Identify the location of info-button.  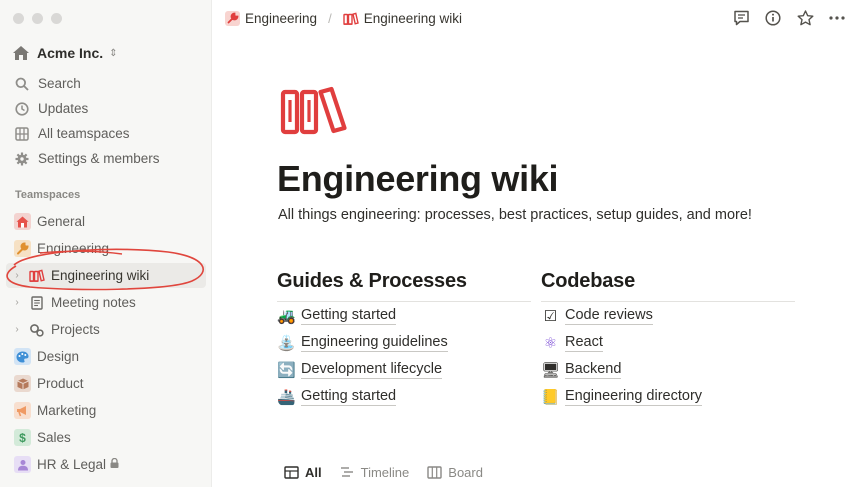
(773, 18).